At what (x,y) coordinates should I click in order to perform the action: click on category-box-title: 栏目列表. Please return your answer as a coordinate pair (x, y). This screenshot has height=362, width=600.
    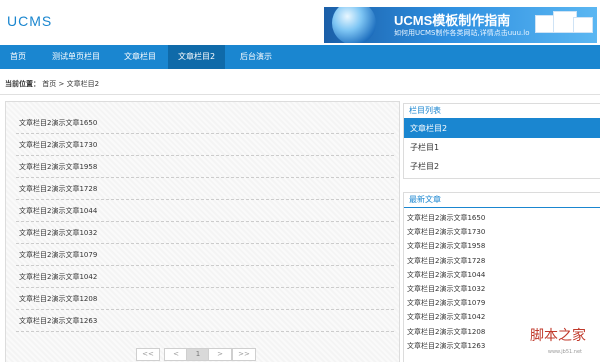
    Looking at the image, I should click on (502, 111).